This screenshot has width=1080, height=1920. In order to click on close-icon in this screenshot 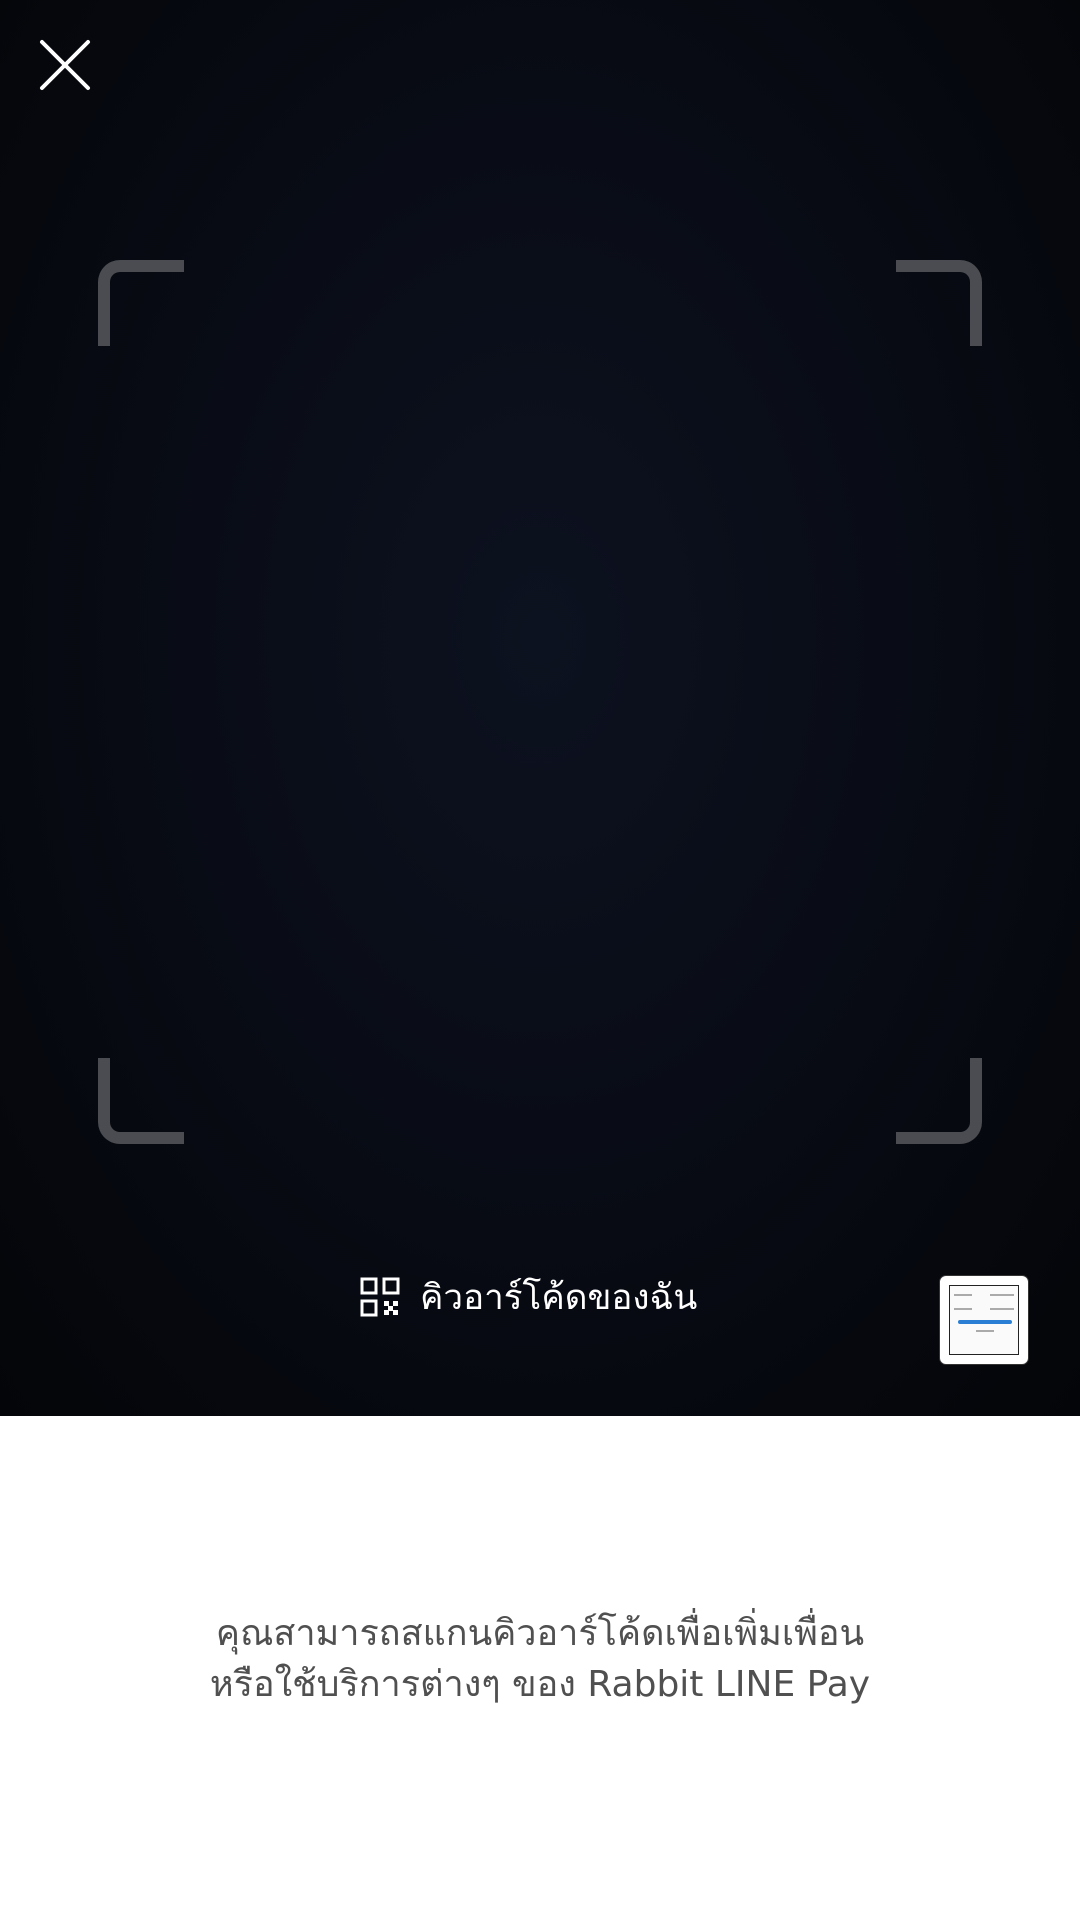, I will do `click(65, 65)`.